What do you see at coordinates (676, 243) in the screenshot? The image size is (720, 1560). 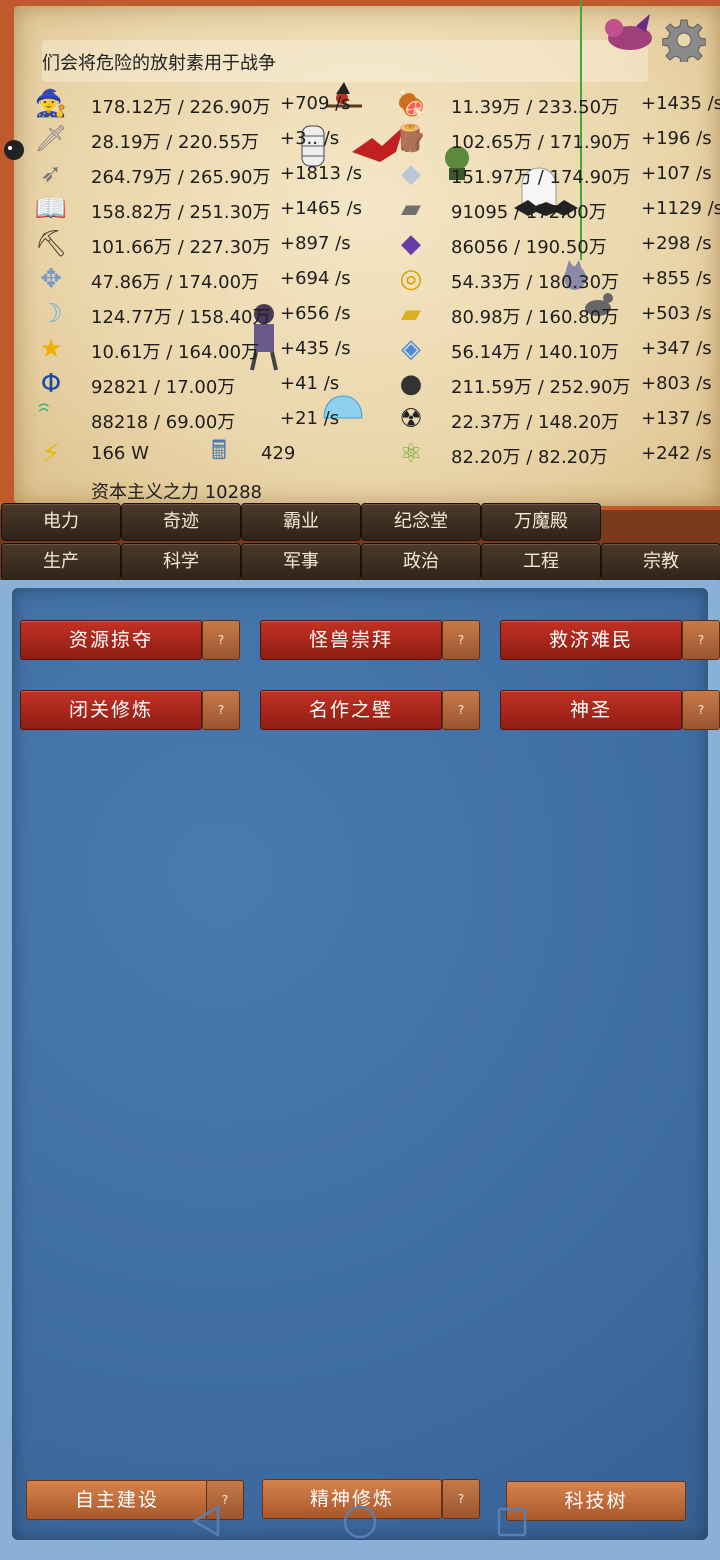 I see `resource-rate: +298 /s` at bounding box center [676, 243].